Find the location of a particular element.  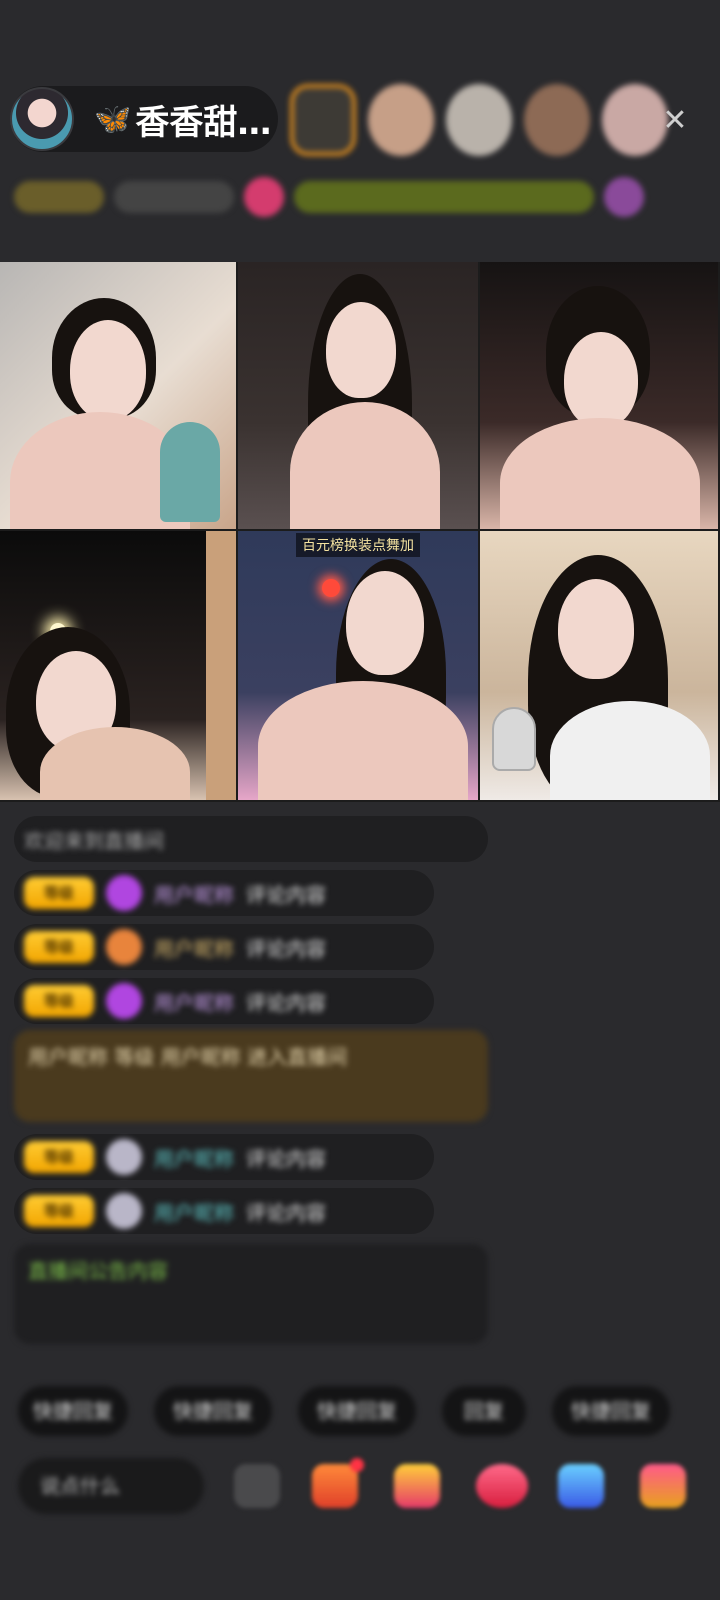

butterfly-icon: 🦋 is located at coordinates (113, 119).